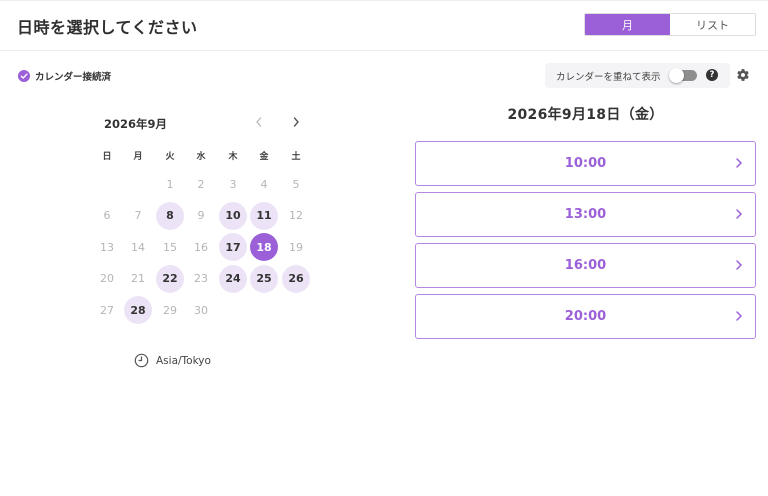  What do you see at coordinates (712, 75) in the screenshot?
I see `help-icon: ?` at bounding box center [712, 75].